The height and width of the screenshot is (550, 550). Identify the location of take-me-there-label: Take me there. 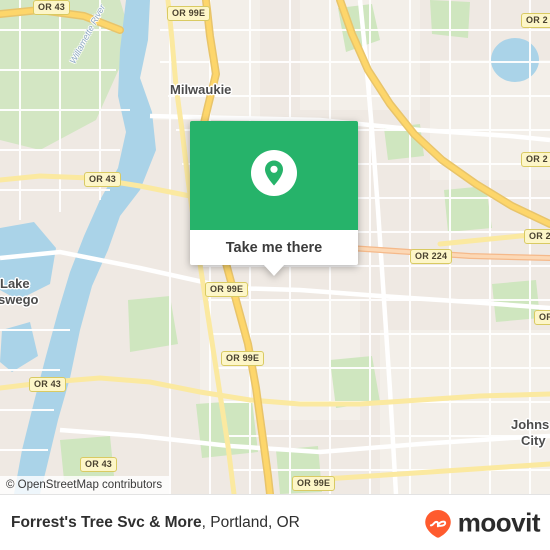
(274, 247).